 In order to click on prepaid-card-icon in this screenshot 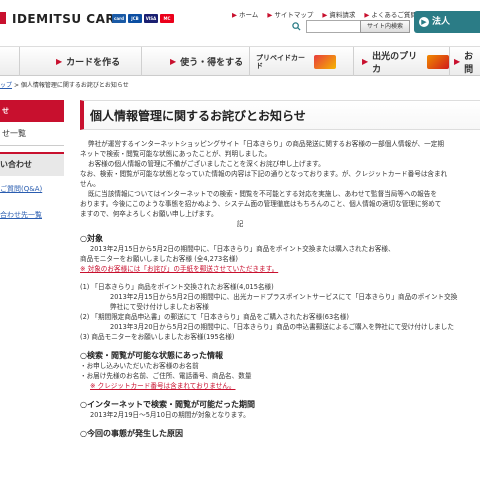, I will do `click(325, 61)`.